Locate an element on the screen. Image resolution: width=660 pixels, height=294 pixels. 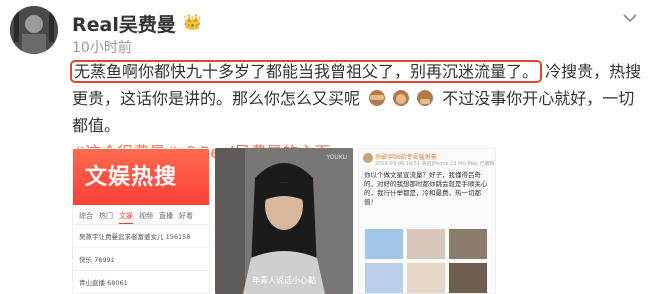
hot-search-row: 青山直播 68061 is located at coordinates (141, 282).